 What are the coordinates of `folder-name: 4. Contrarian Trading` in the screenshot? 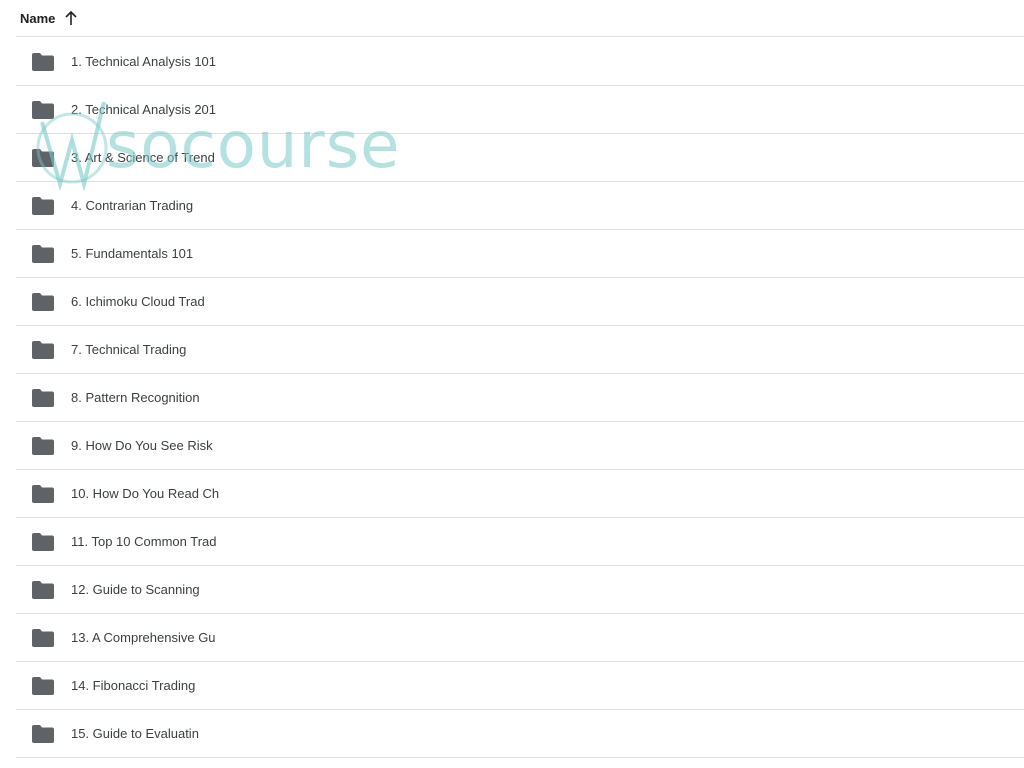 It's located at (132, 205).